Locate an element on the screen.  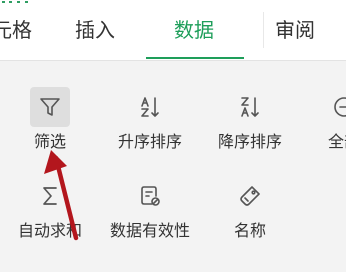
active-tab-indicator is located at coordinates (195, 58).